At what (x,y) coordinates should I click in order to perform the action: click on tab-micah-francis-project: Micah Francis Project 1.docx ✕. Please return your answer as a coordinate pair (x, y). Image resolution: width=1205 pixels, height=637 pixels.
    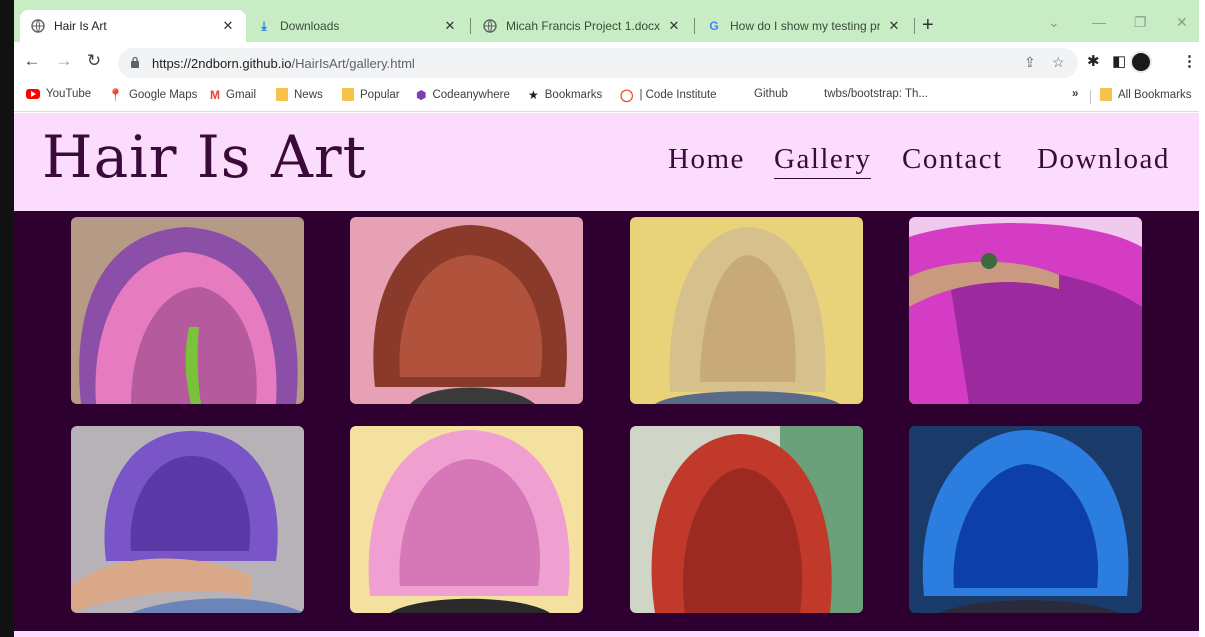
    Looking at the image, I should click on (582, 26).